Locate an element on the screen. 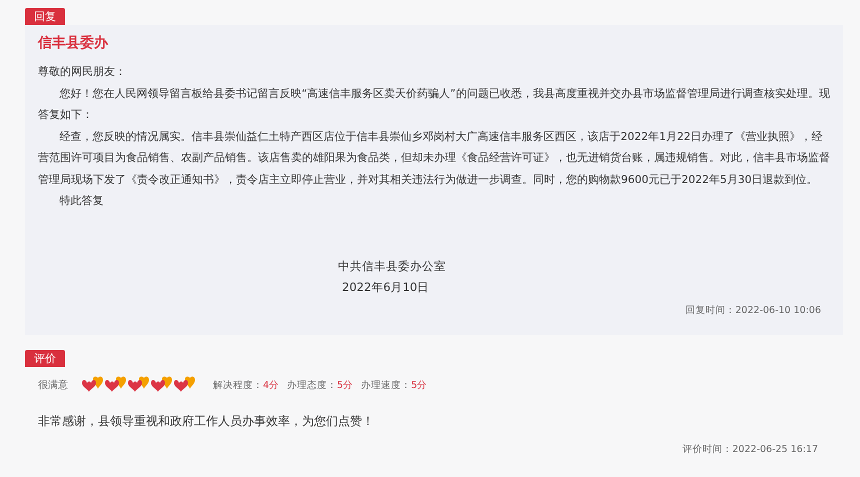  reply-tag: 回复 is located at coordinates (45, 16).